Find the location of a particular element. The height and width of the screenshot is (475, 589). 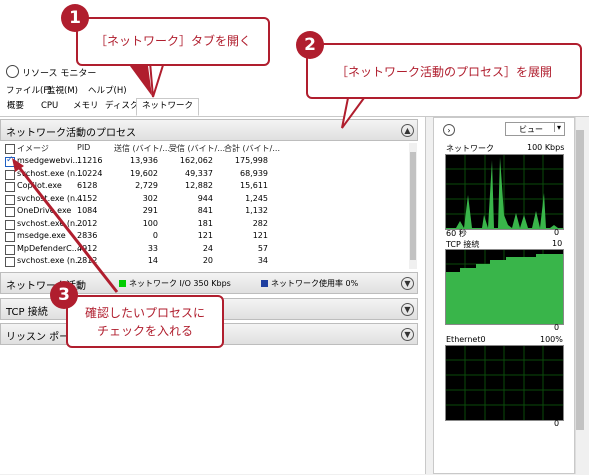

callout-1-pointer is located at coordinates (141, 81).